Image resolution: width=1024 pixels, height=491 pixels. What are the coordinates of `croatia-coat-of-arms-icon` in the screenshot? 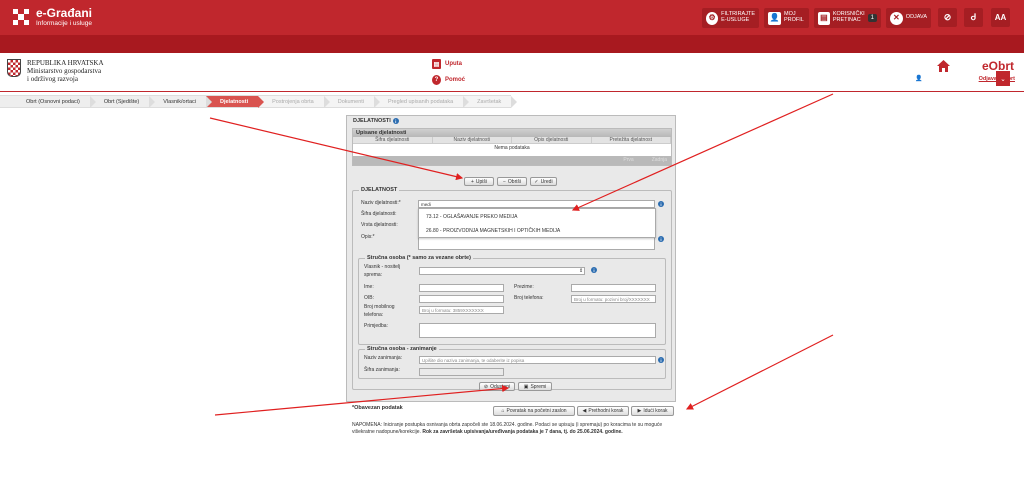 It's located at (14, 68).